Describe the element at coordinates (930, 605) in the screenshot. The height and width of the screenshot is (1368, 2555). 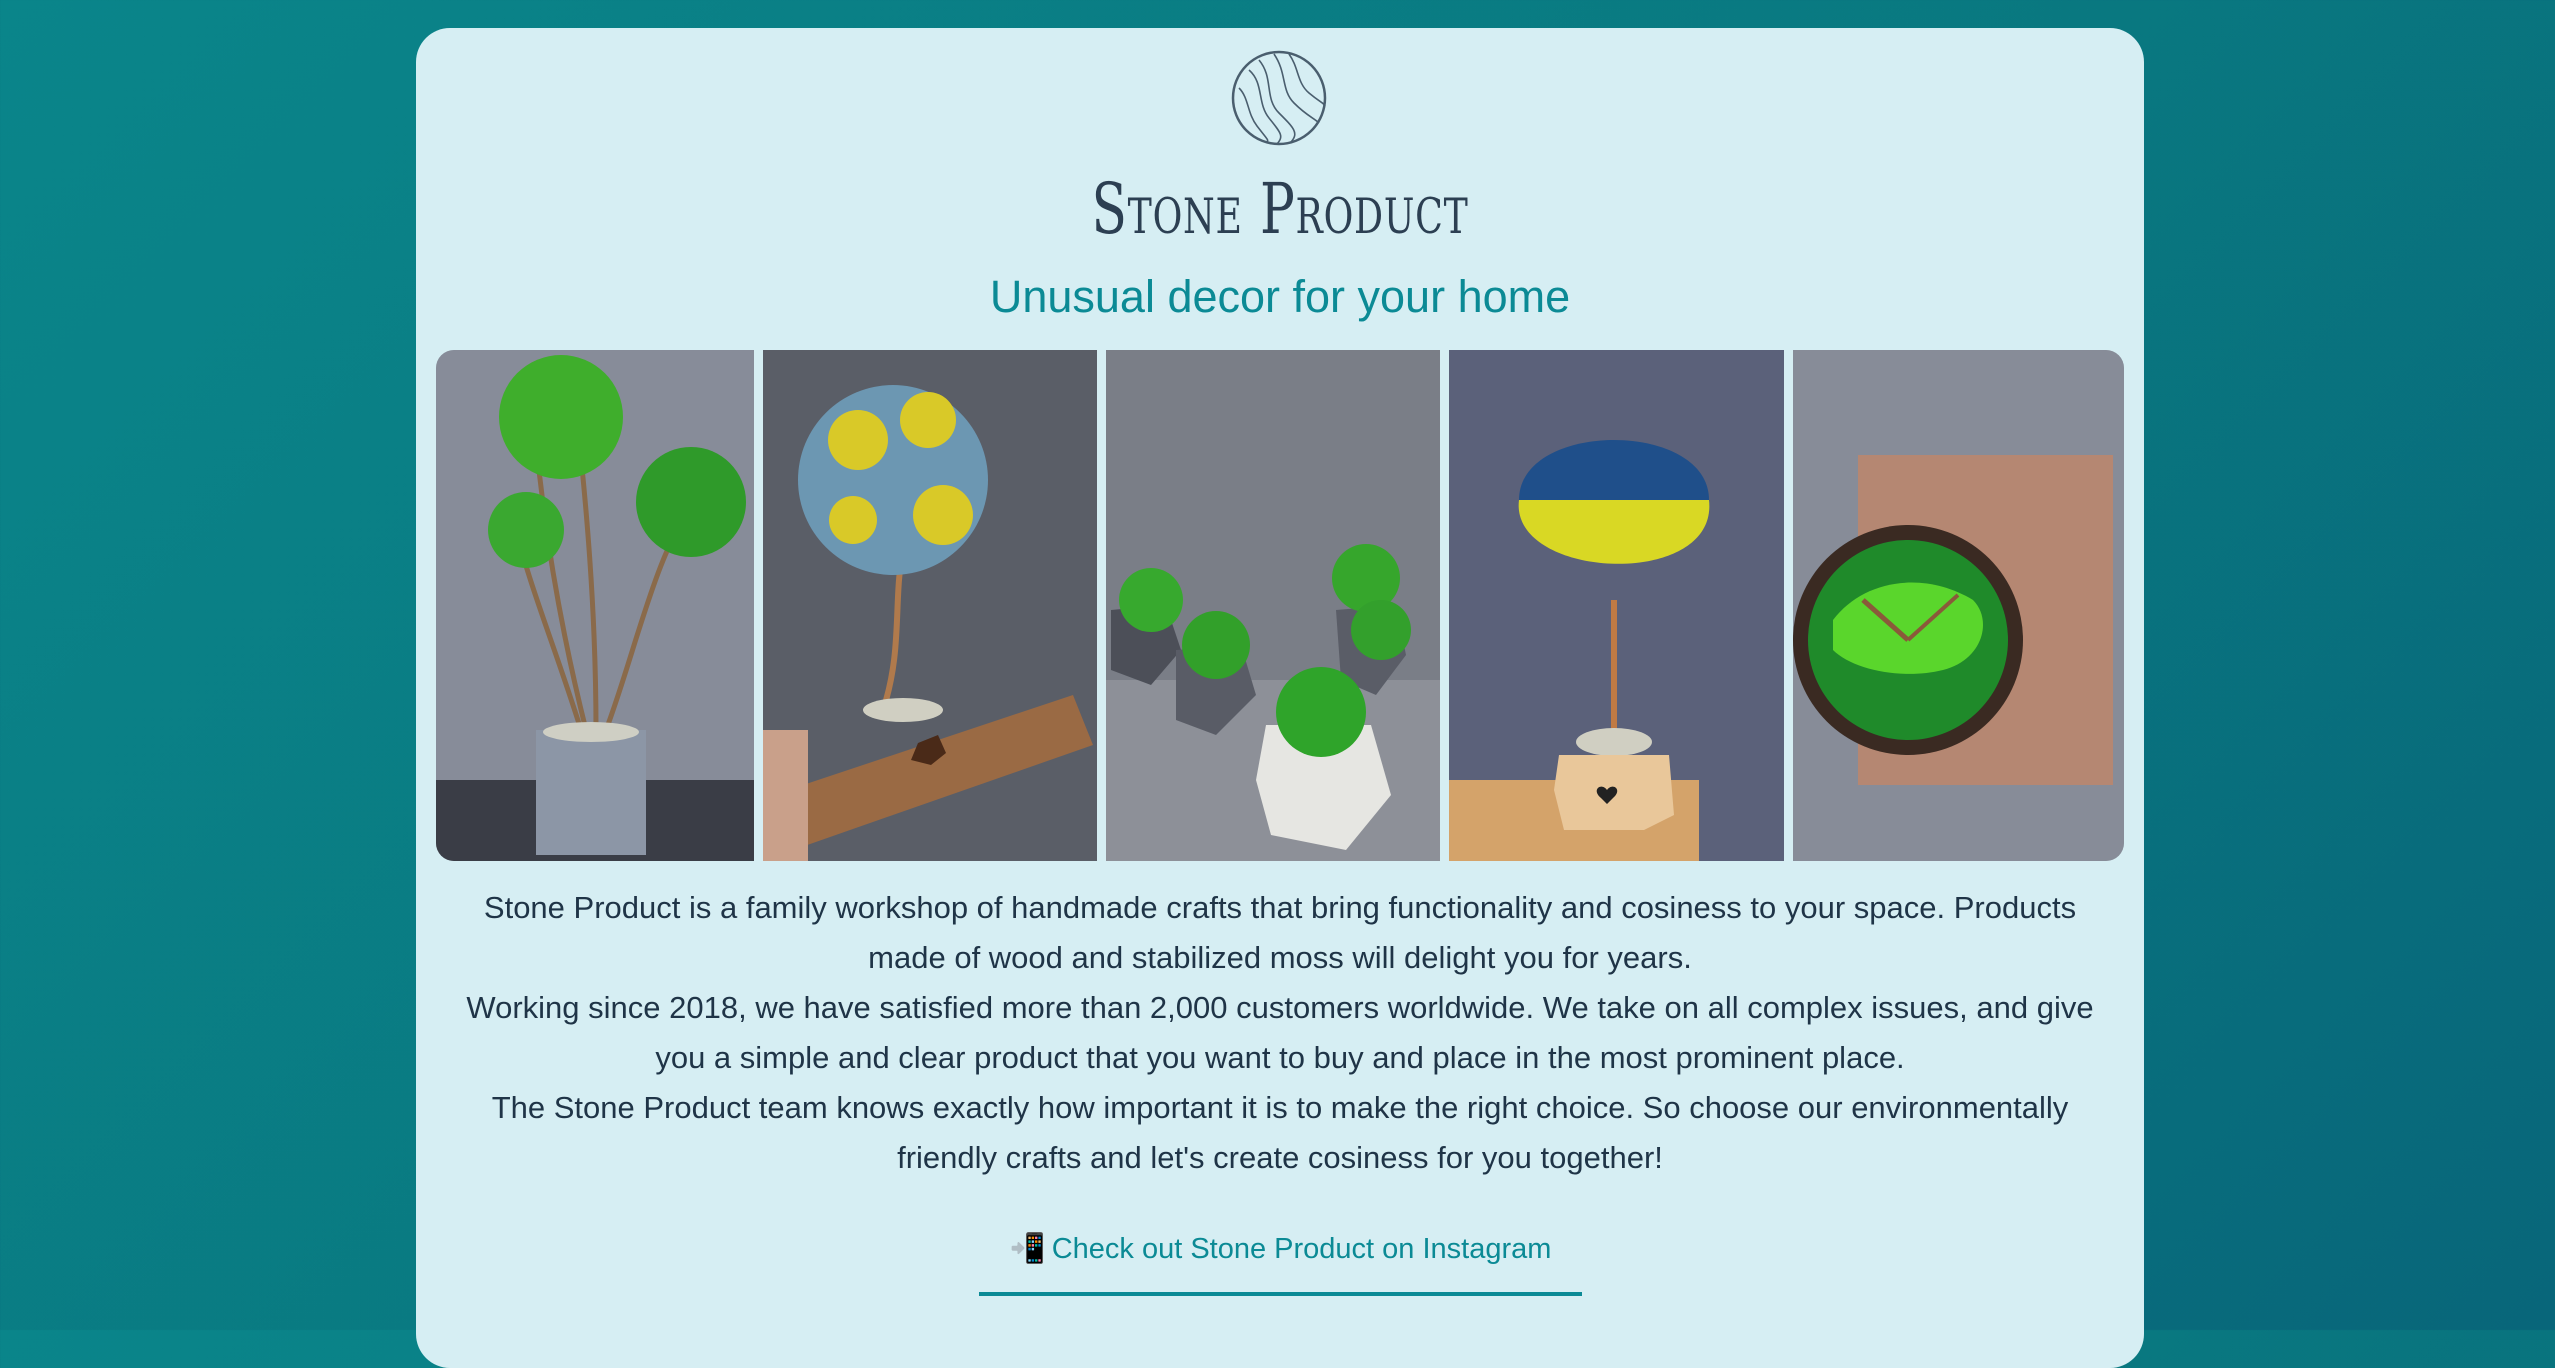
I see `photo-moss-tree-blue-yellow` at that location.